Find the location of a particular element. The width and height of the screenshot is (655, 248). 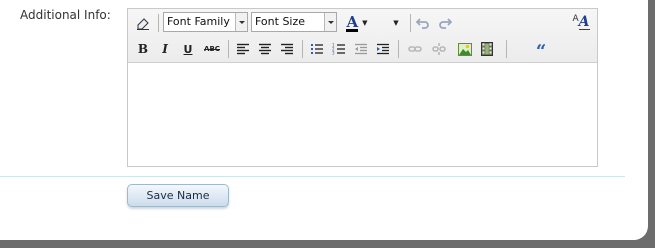

font-color-glyph: A is located at coordinates (352, 22).